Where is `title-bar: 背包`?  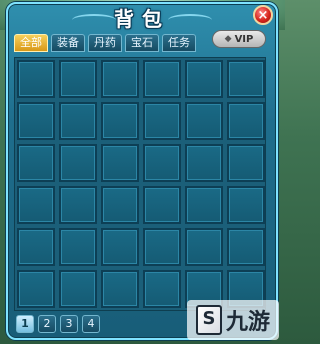 title-bar: 背包 is located at coordinates (142, 17).